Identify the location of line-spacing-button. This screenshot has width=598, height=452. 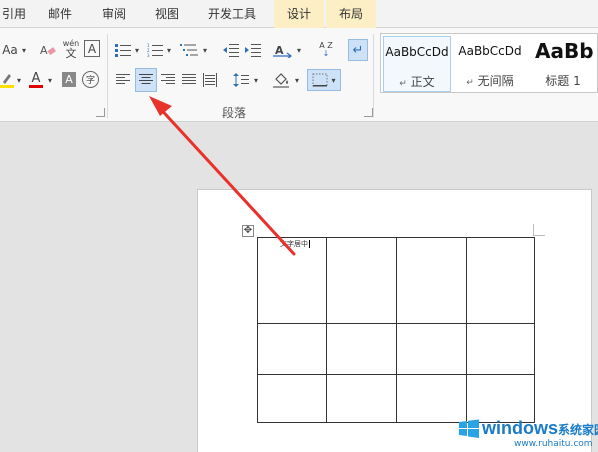
(241, 80).